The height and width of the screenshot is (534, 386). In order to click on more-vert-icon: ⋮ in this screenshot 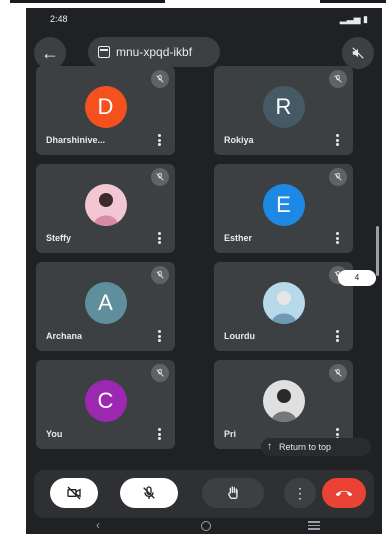, I will do `click(300, 493)`.